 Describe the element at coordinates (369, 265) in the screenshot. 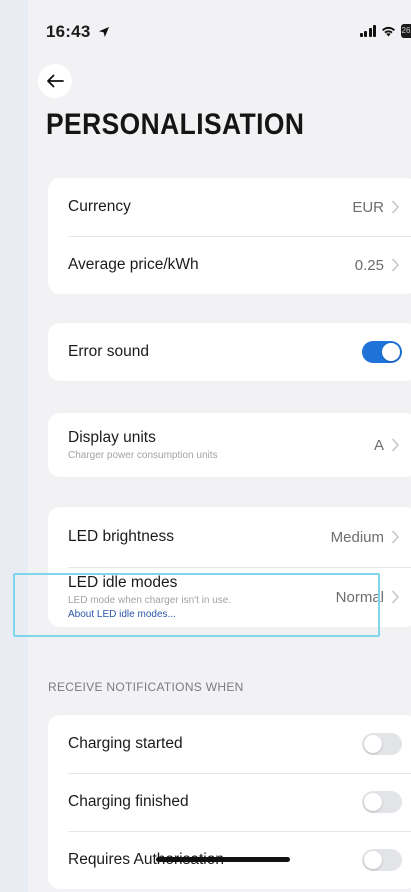

I see `average-price-value: 0.25` at that location.